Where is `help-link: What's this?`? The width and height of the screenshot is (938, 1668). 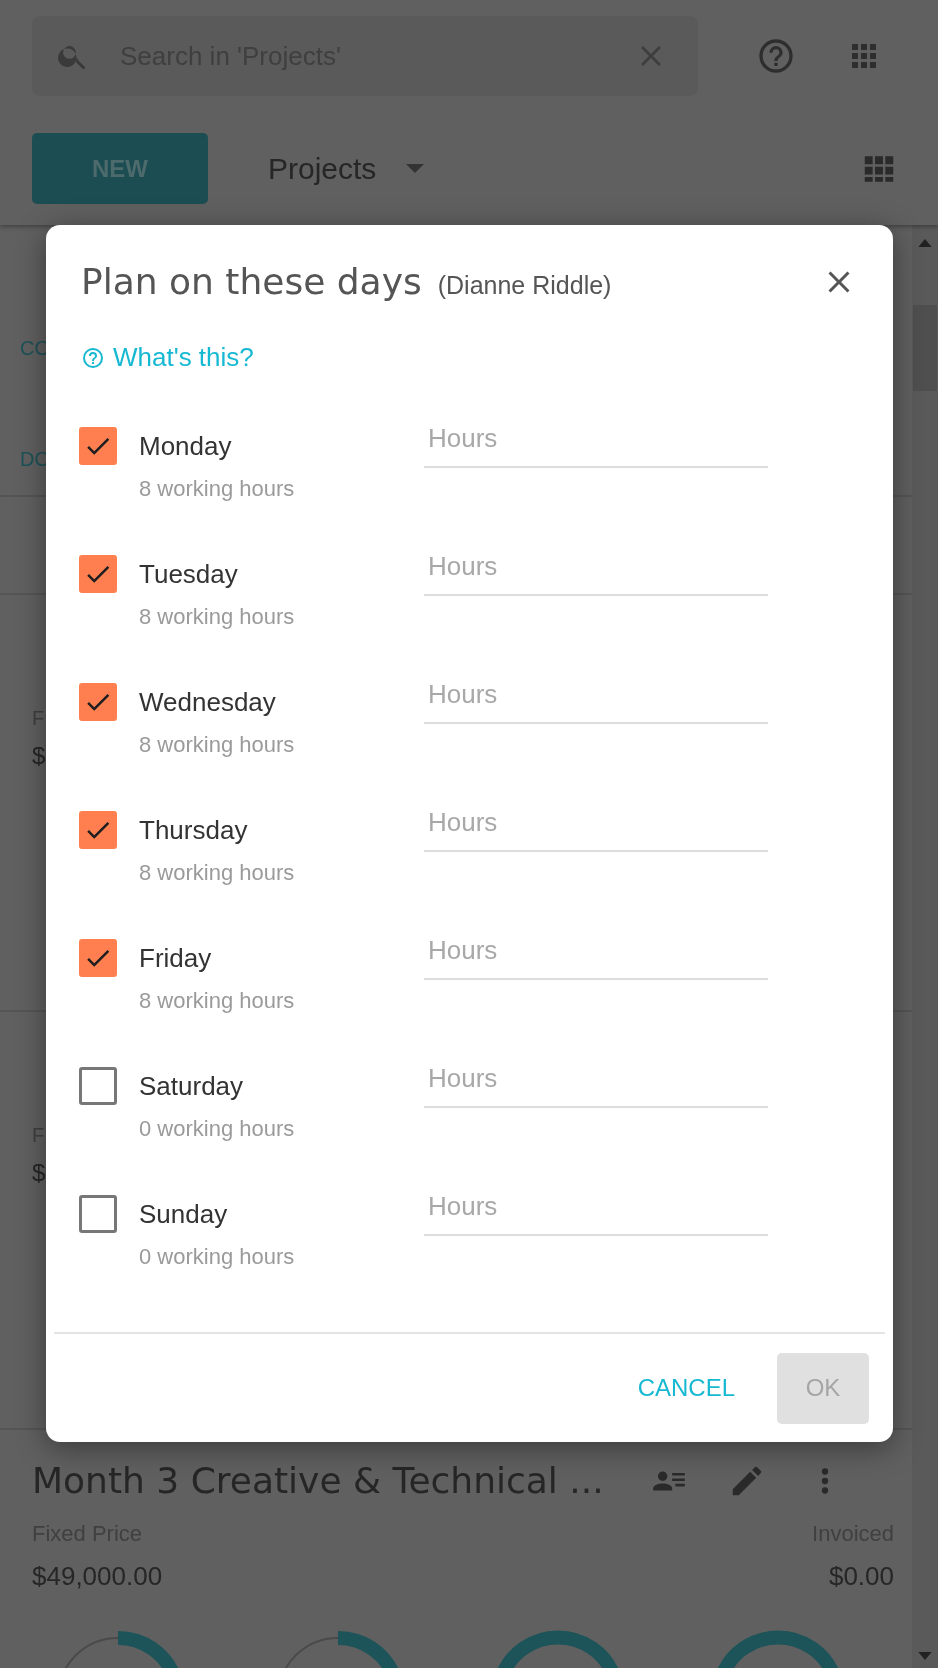 help-link: What's this? is located at coordinates (167, 357).